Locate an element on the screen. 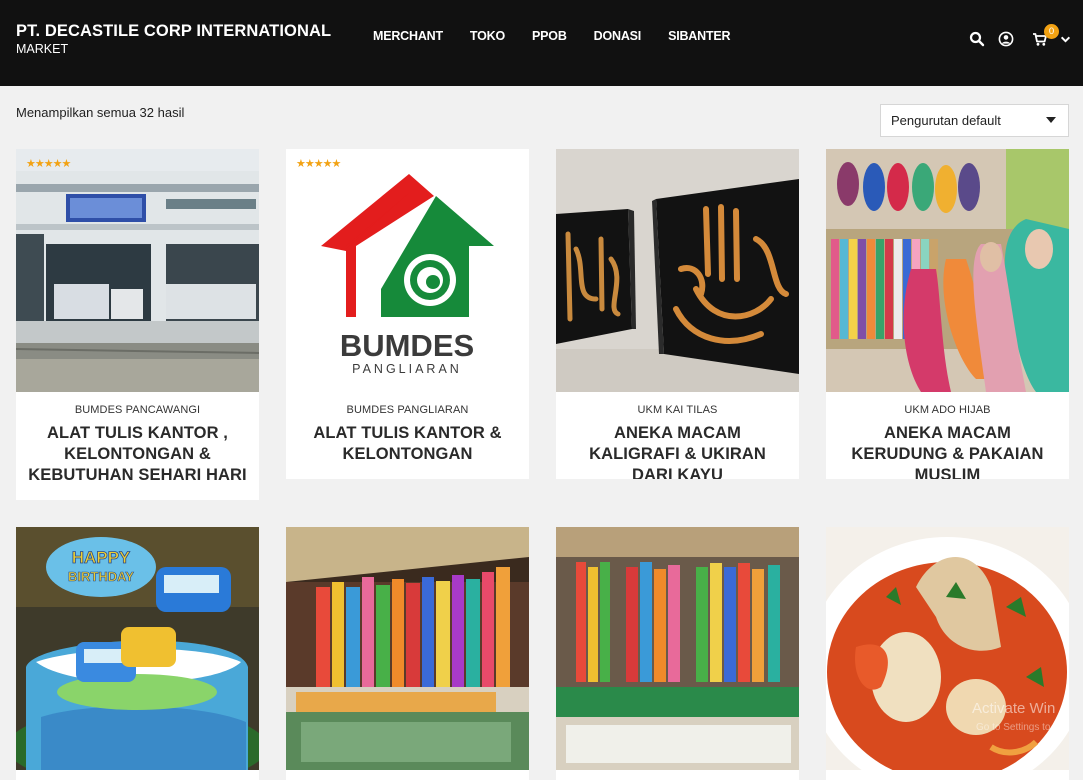 The height and width of the screenshot is (780, 1083). watermark-text: Activate Win is located at coordinates (1014, 708).